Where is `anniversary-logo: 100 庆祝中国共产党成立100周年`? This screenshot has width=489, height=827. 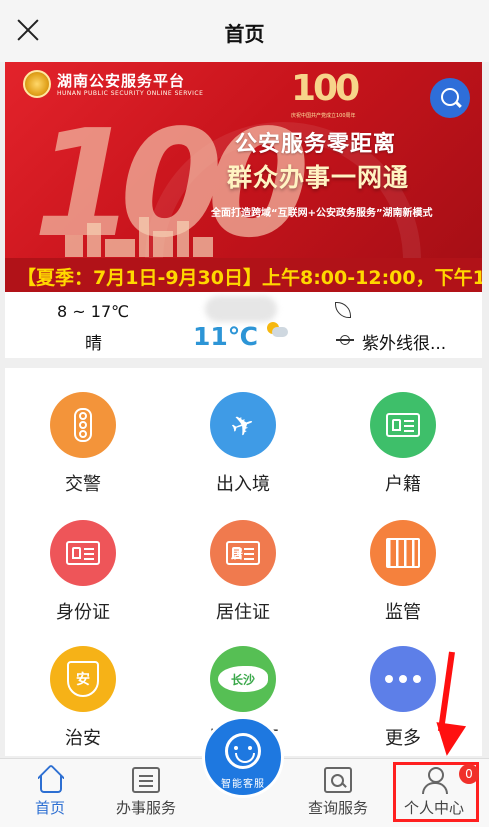
anniversary-logo: 100 庆祝中国共产党成立100周年 is located at coordinates (327, 97).